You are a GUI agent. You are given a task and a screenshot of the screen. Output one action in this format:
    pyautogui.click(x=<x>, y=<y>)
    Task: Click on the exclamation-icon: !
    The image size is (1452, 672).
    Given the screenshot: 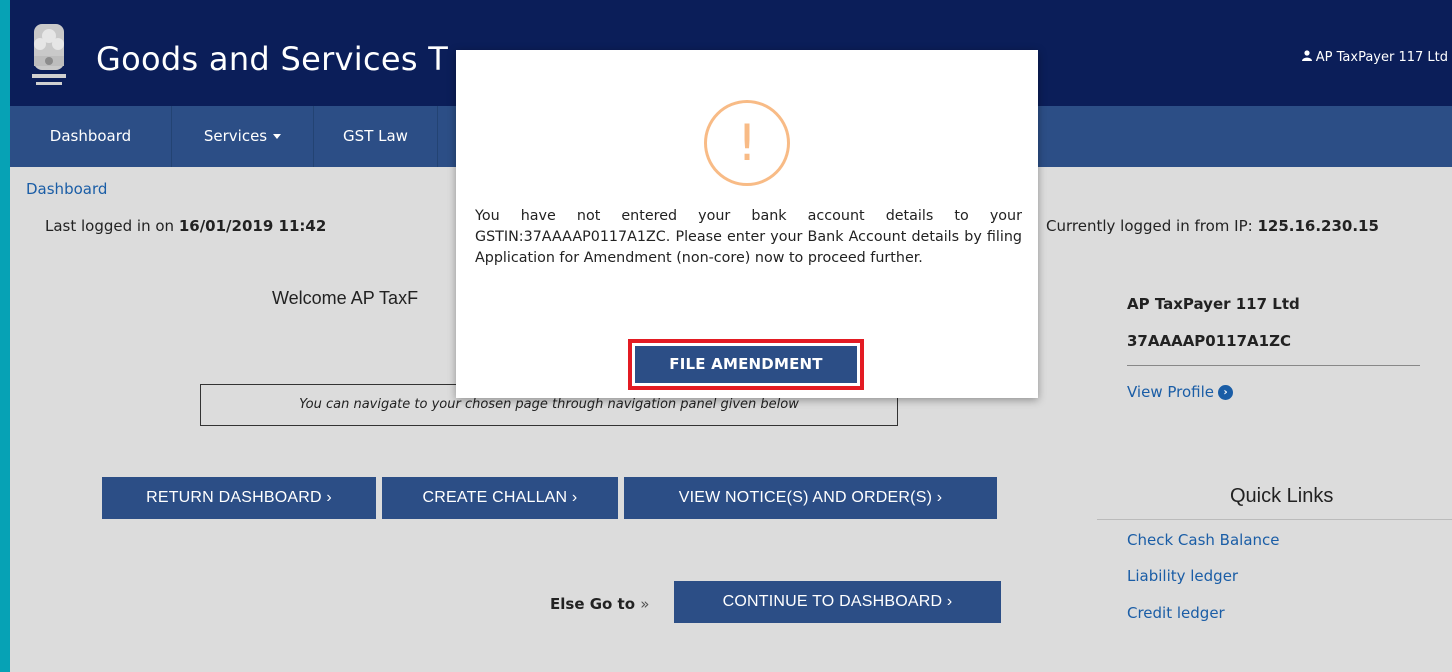 What is the action you would take?
    pyautogui.click(x=747, y=143)
    